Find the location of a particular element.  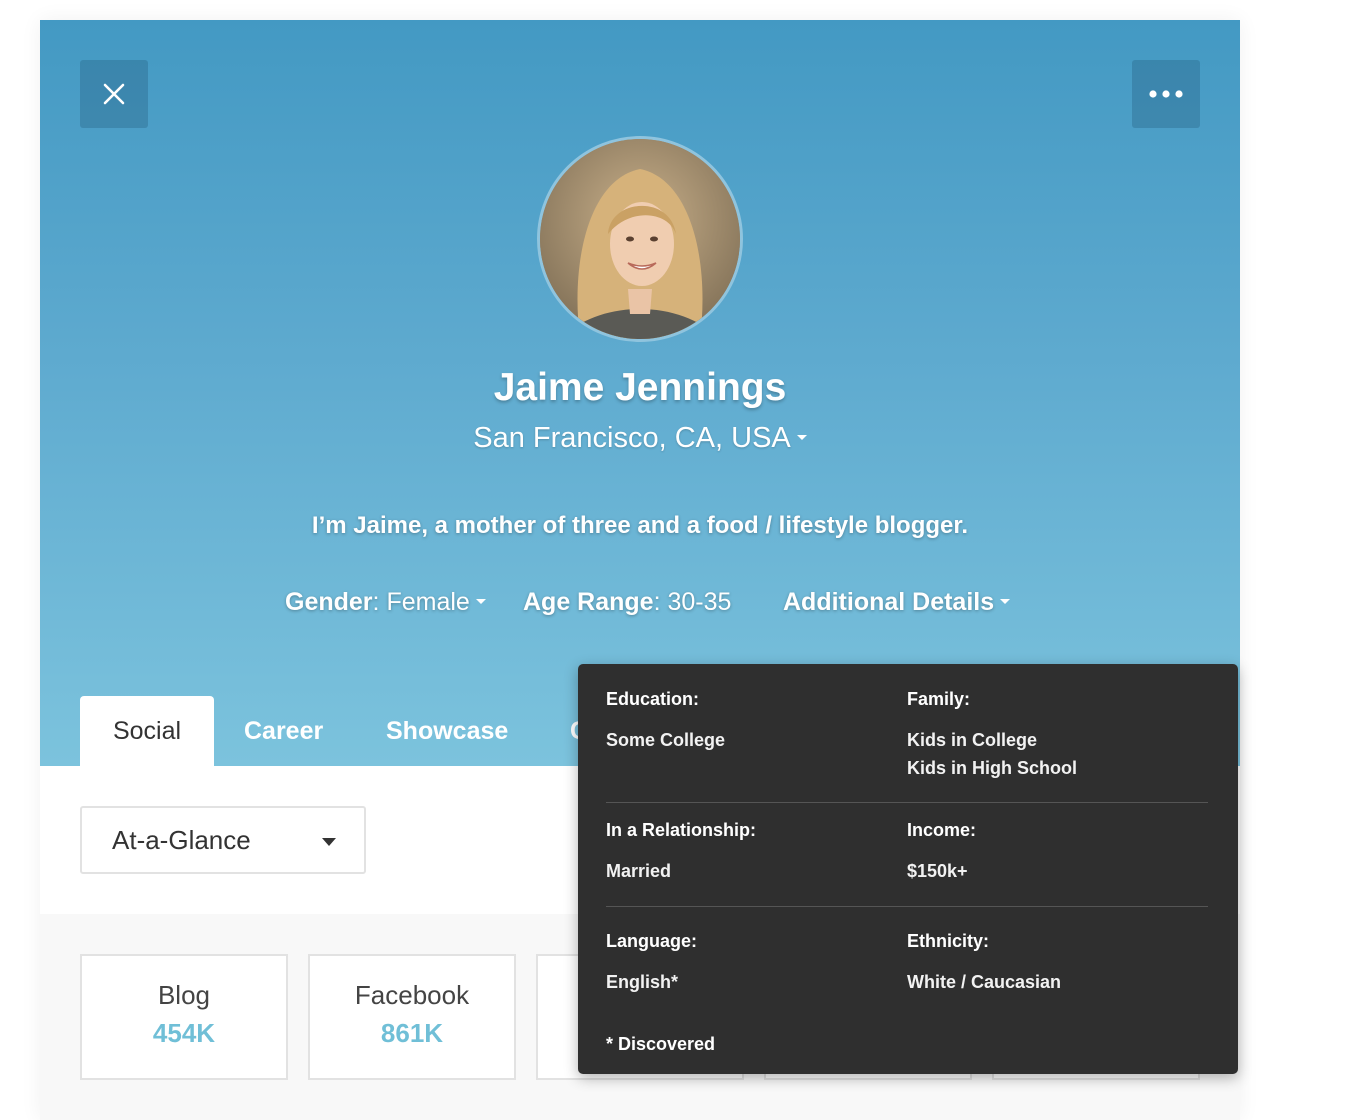

age-label: Age Range is located at coordinates (588, 602).